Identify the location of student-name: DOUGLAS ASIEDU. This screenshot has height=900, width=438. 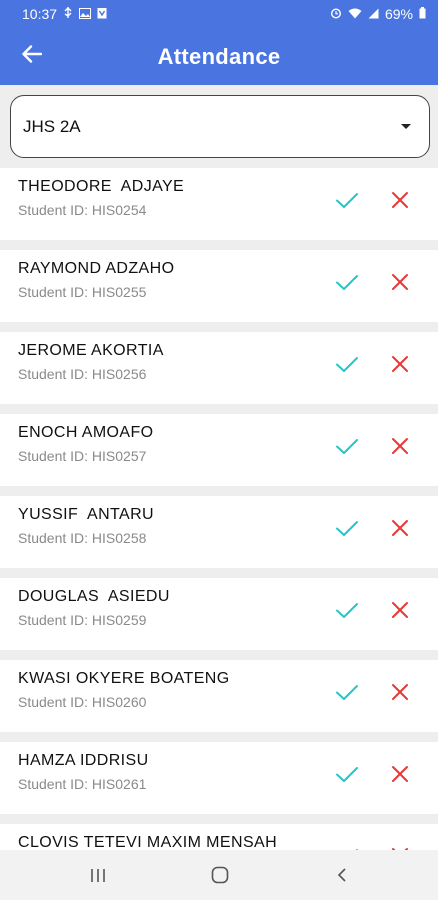
(94, 596).